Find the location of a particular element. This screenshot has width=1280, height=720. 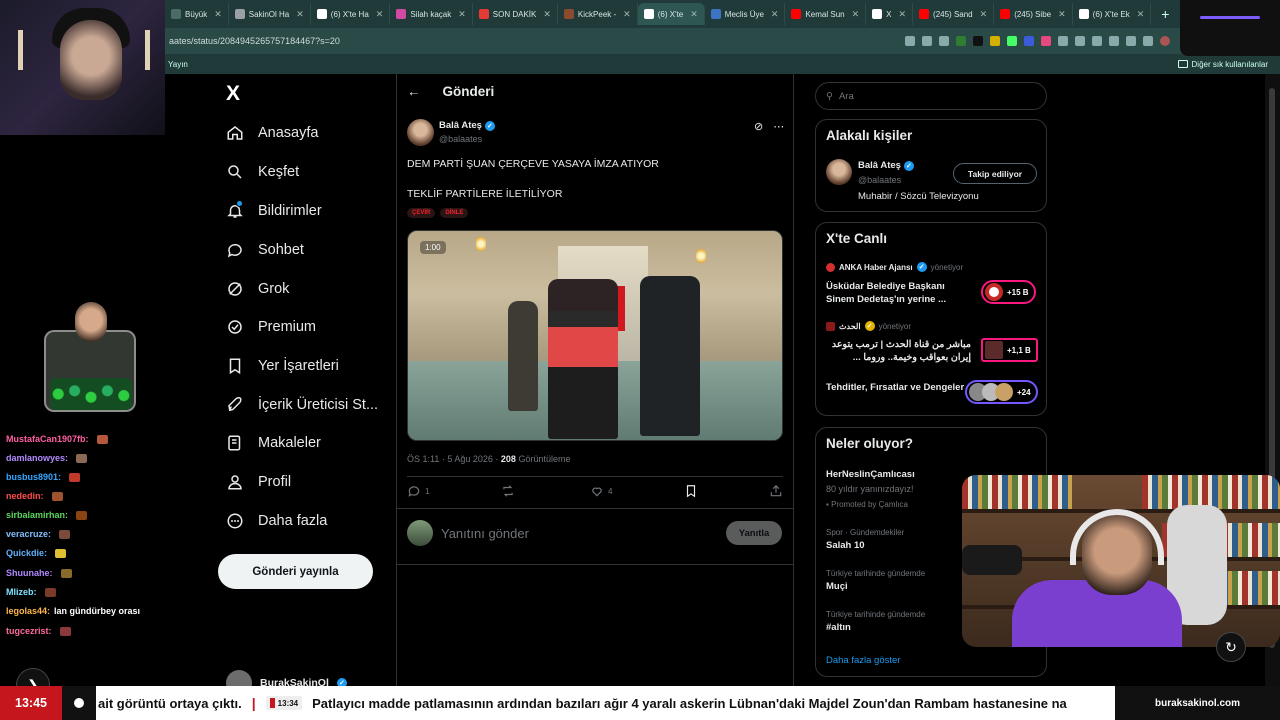

chat-username: Quickdie: is located at coordinates (26, 553).